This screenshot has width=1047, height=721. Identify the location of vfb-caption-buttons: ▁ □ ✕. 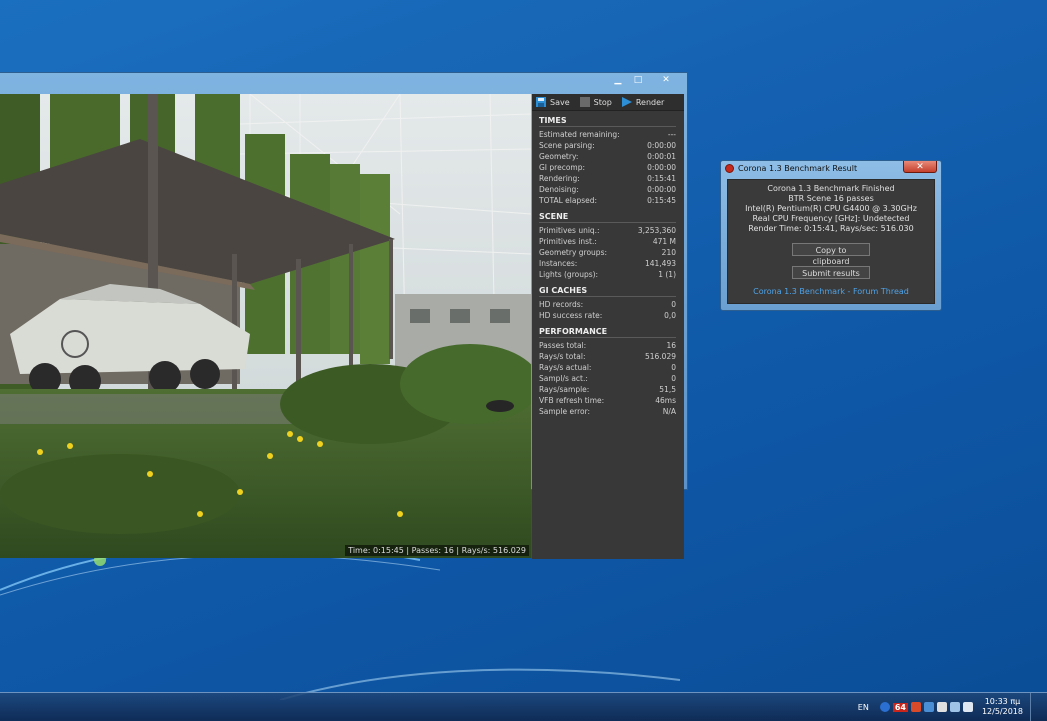
(646, 80).